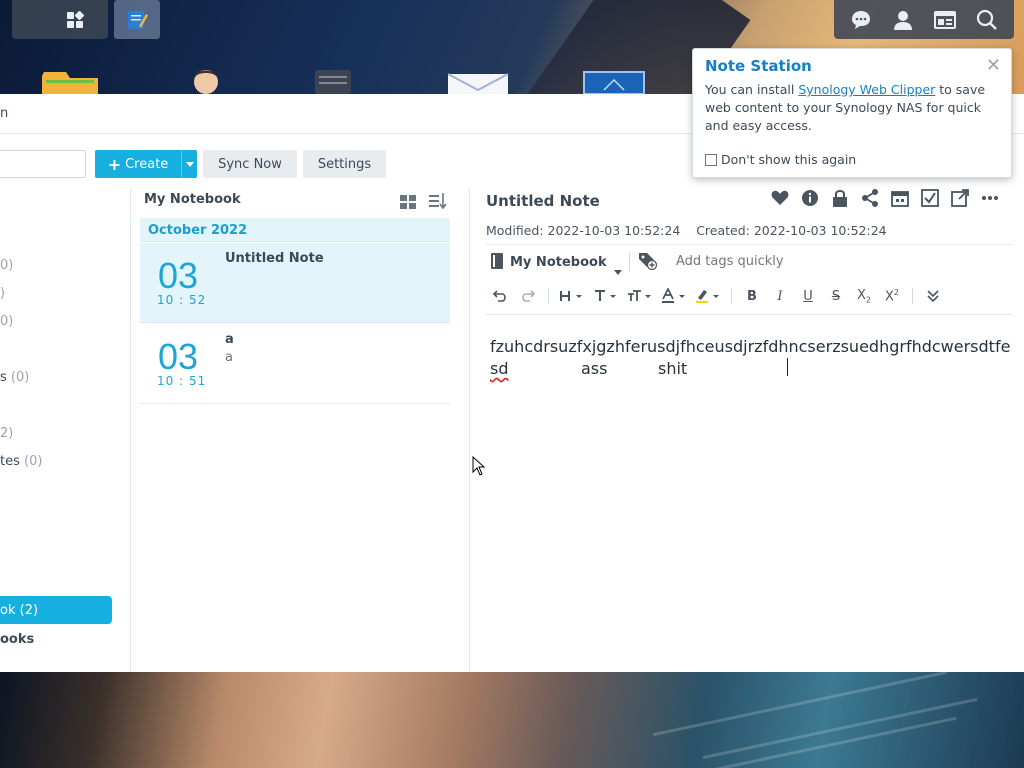  I want to click on share-button, so click(870, 198).